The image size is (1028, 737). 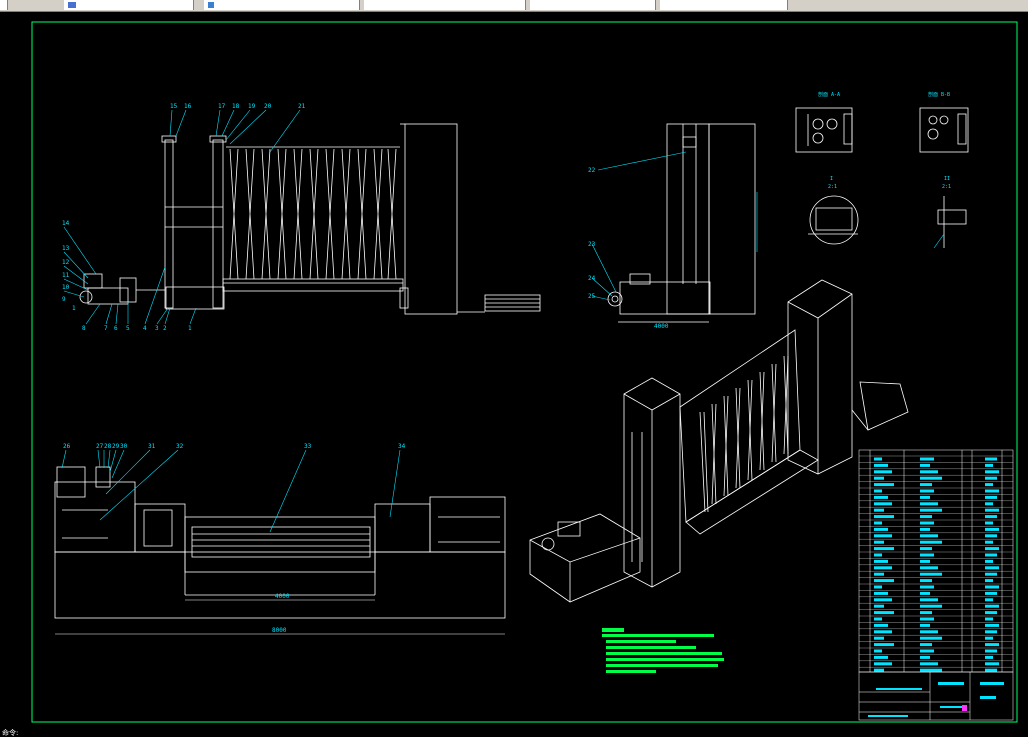 What do you see at coordinates (674, 226) in the screenshot?
I see `side-view-leaders` at bounding box center [674, 226].